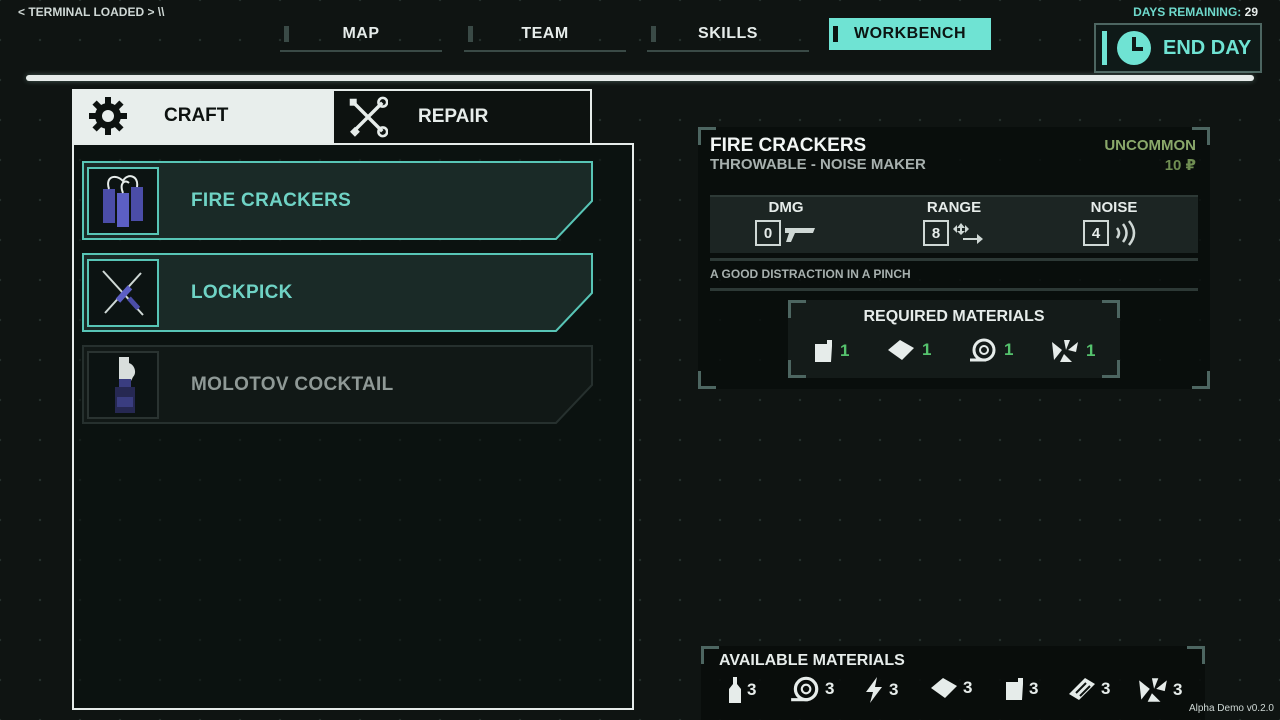  Describe the element at coordinates (1207, 47) in the screenshot. I see `end-day-label: END DAY` at that location.